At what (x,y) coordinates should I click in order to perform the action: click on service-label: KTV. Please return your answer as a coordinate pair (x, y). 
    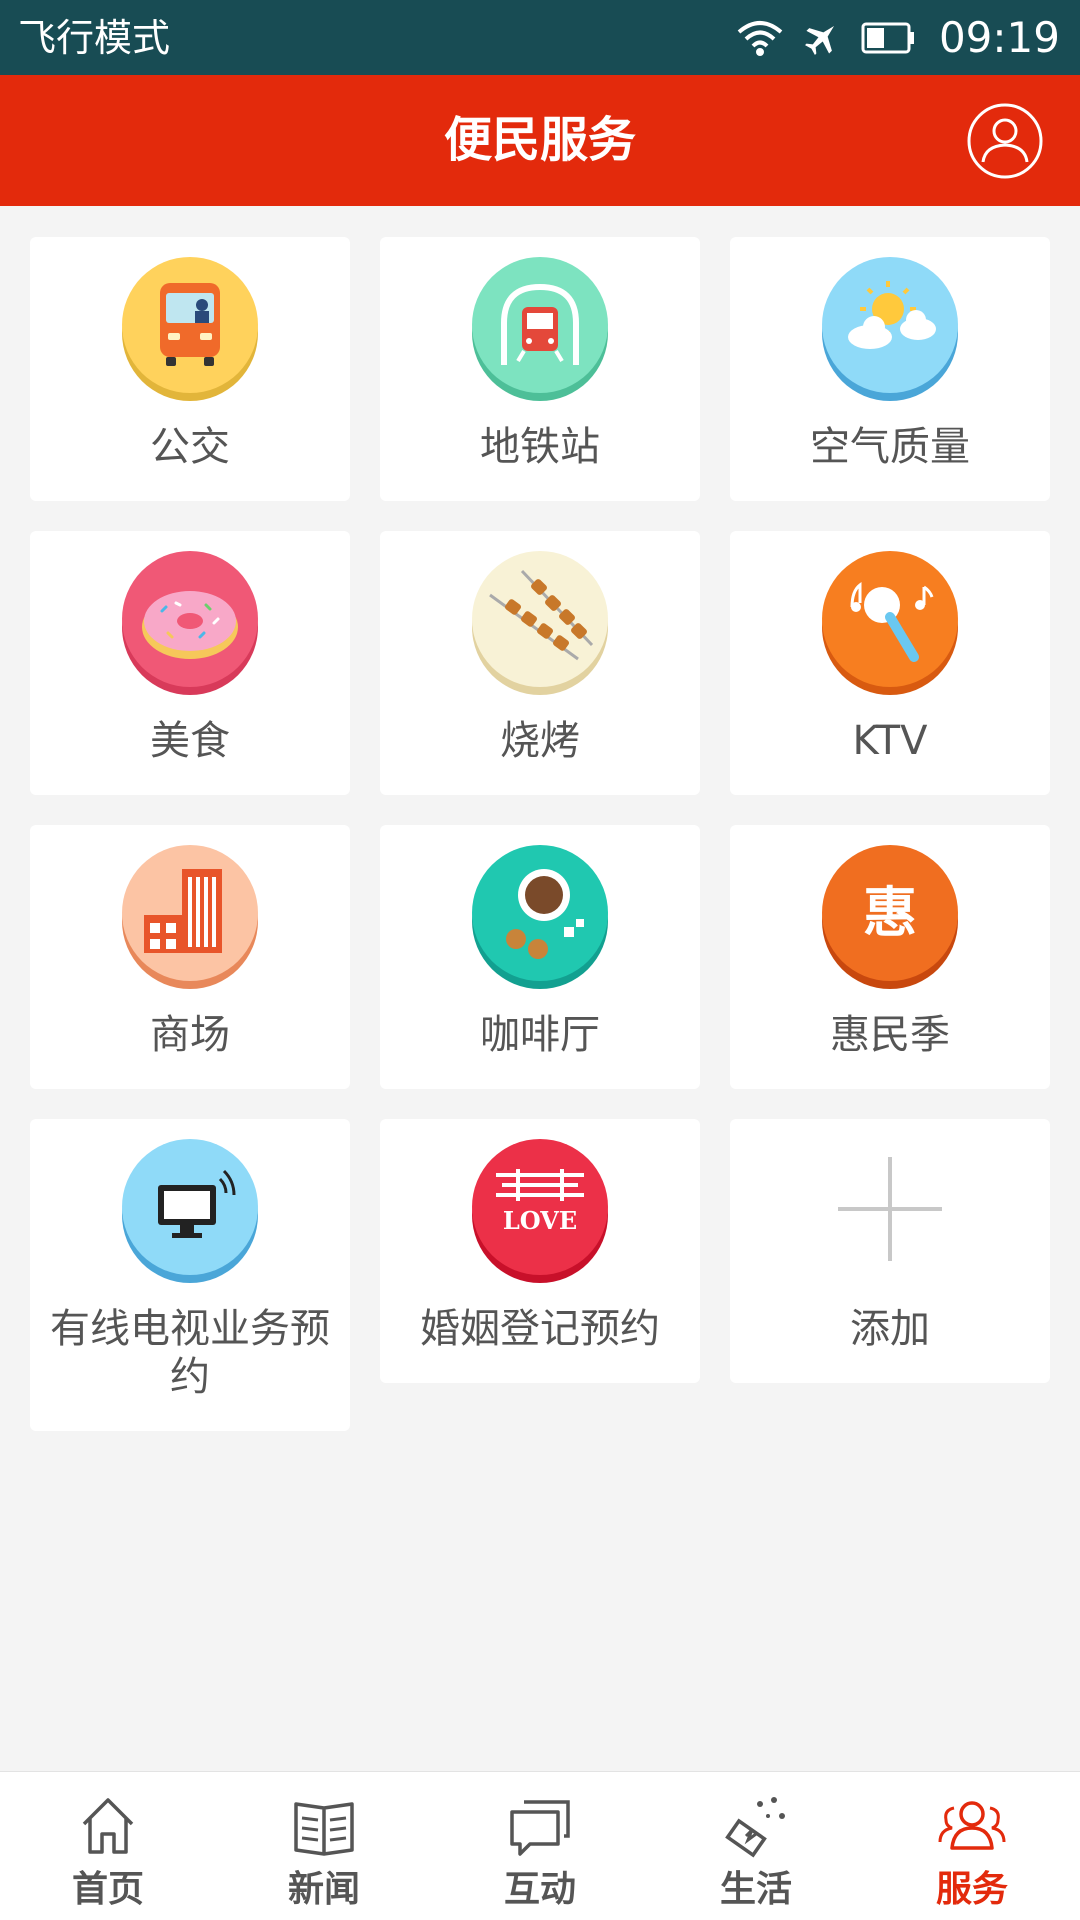
    Looking at the image, I should click on (890, 741).